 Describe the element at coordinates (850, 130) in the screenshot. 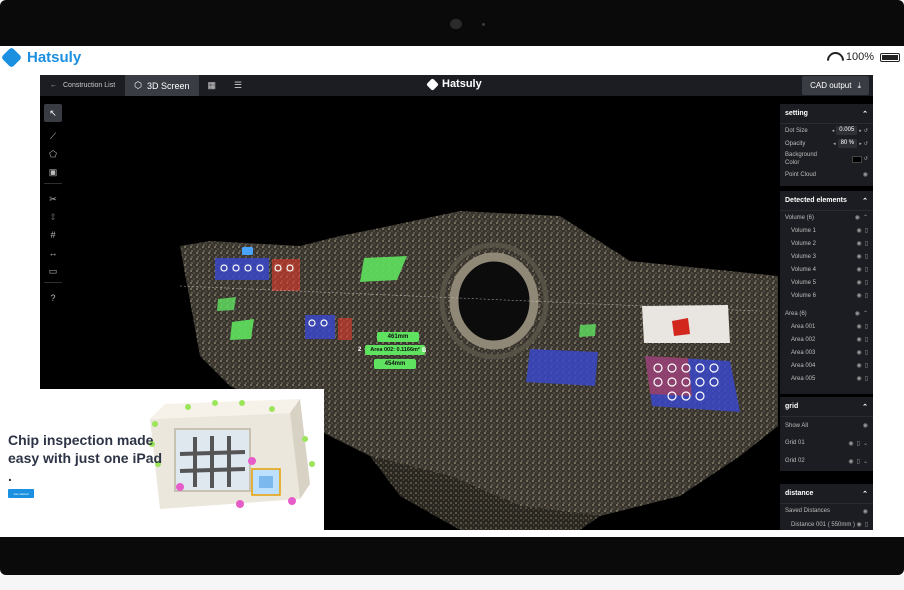

I see `dot-size-stepper: ◂ 0.005 ▸ ↺` at that location.